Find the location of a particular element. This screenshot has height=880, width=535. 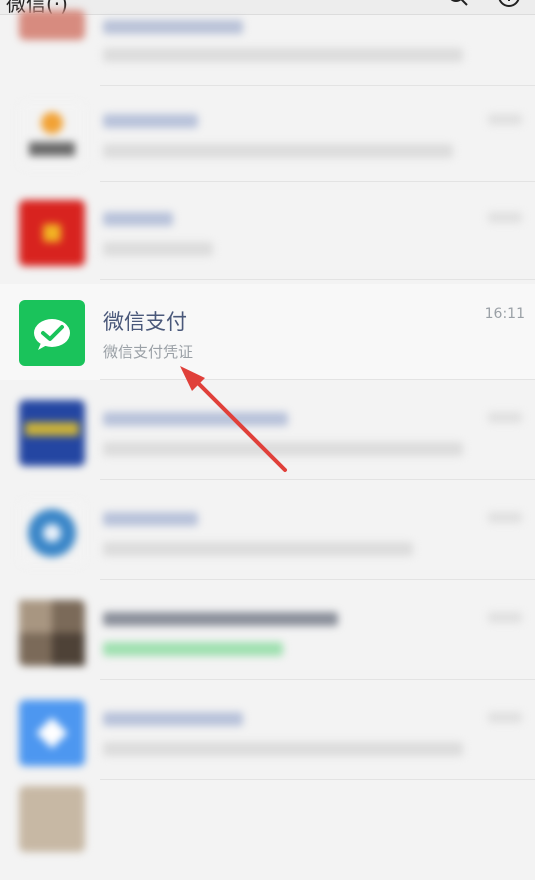

wechat-pay-icon is located at coordinates (52, 334).